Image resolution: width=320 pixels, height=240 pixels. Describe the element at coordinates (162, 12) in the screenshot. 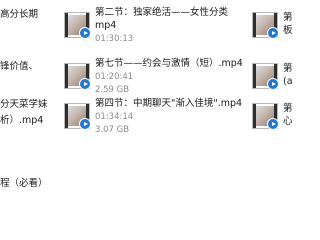

I see `file-name: 第二节：独家绝活——女性分类` at that location.